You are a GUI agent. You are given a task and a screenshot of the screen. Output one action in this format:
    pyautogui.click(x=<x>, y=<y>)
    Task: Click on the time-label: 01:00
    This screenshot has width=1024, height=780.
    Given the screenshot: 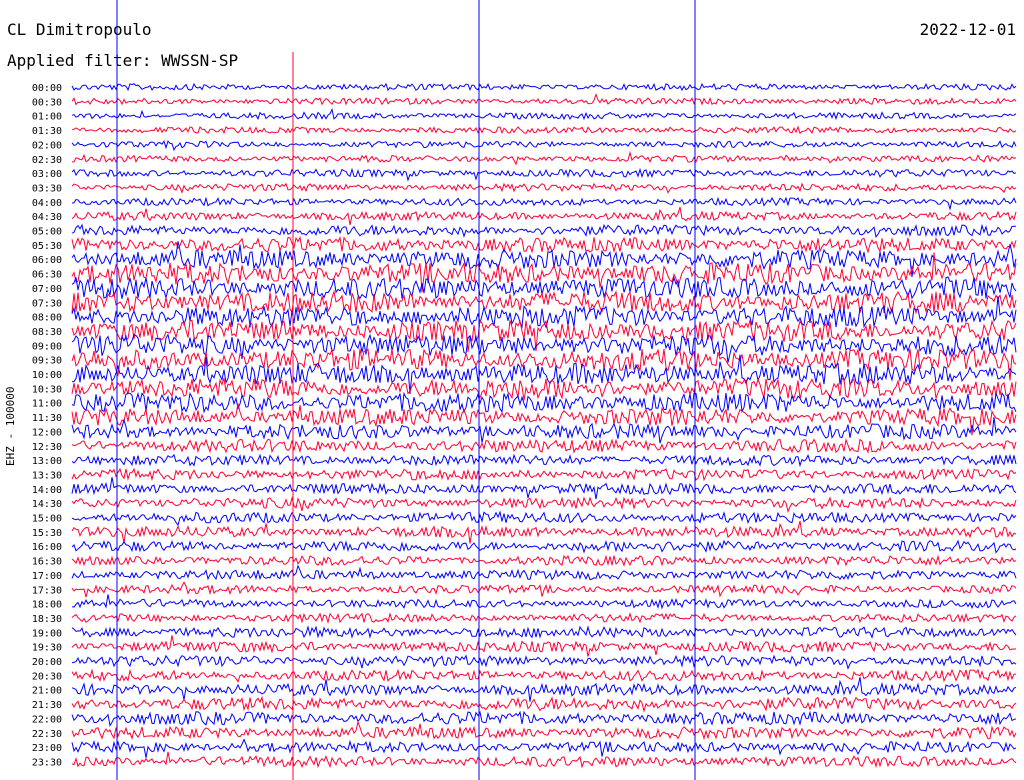 What is the action you would take?
    pyautogui.click(x=47, y=117)
    